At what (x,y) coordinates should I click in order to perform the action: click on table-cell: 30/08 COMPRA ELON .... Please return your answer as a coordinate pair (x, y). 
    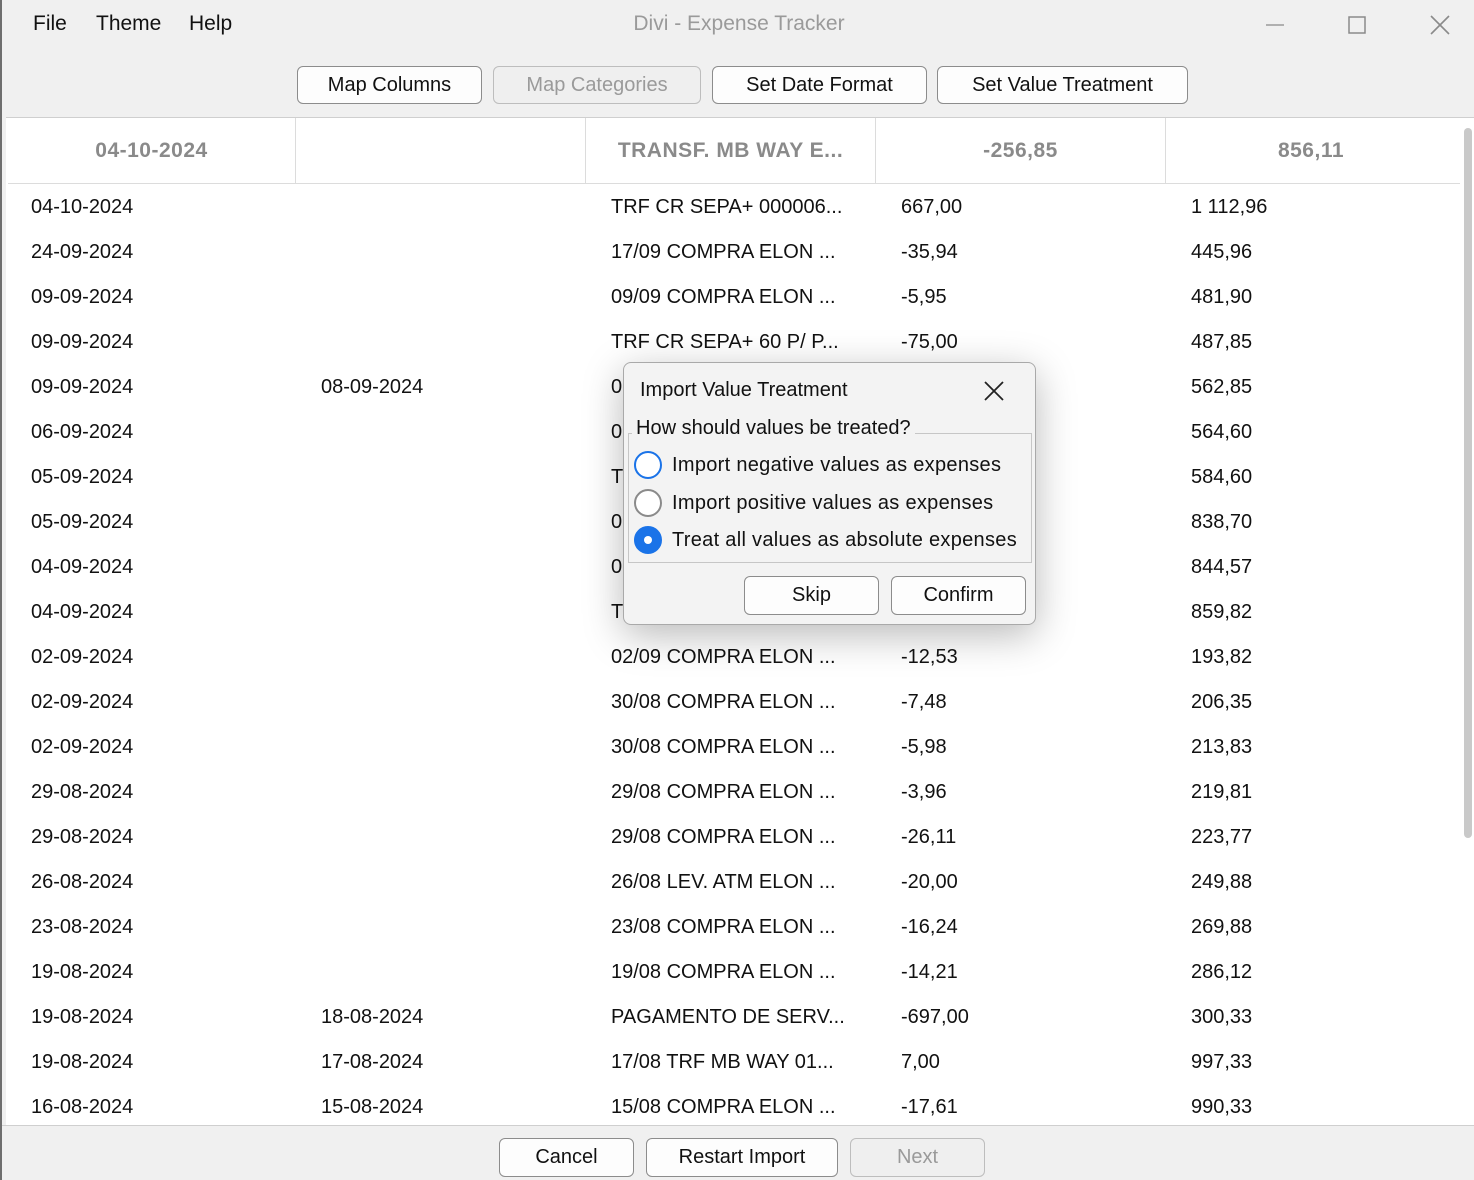
    Looking at the image, I should click on (723, 747).